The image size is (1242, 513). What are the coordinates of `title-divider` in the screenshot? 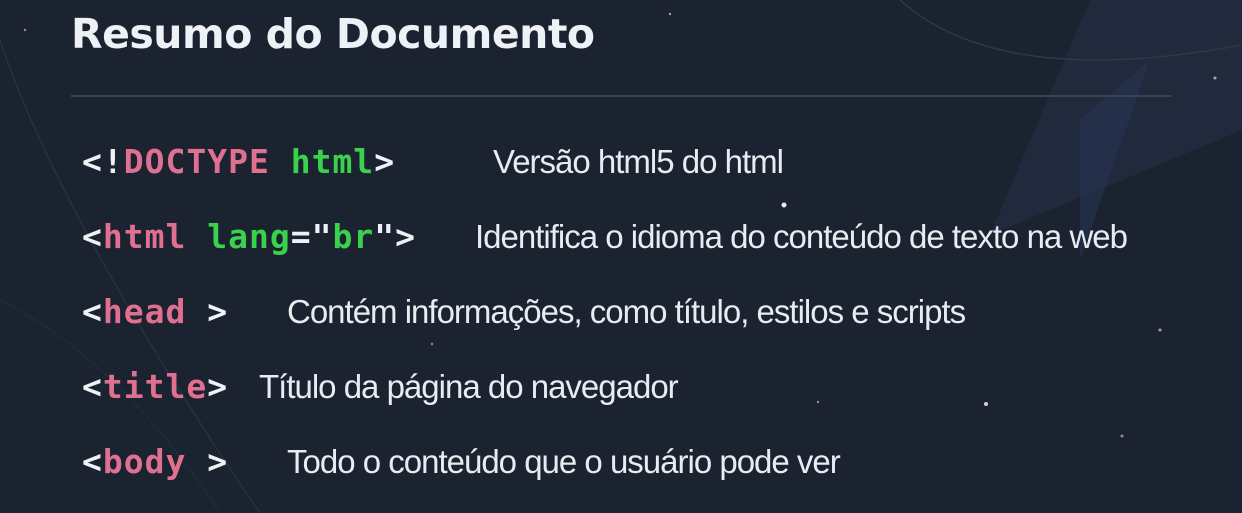 It's located at (621, 96).